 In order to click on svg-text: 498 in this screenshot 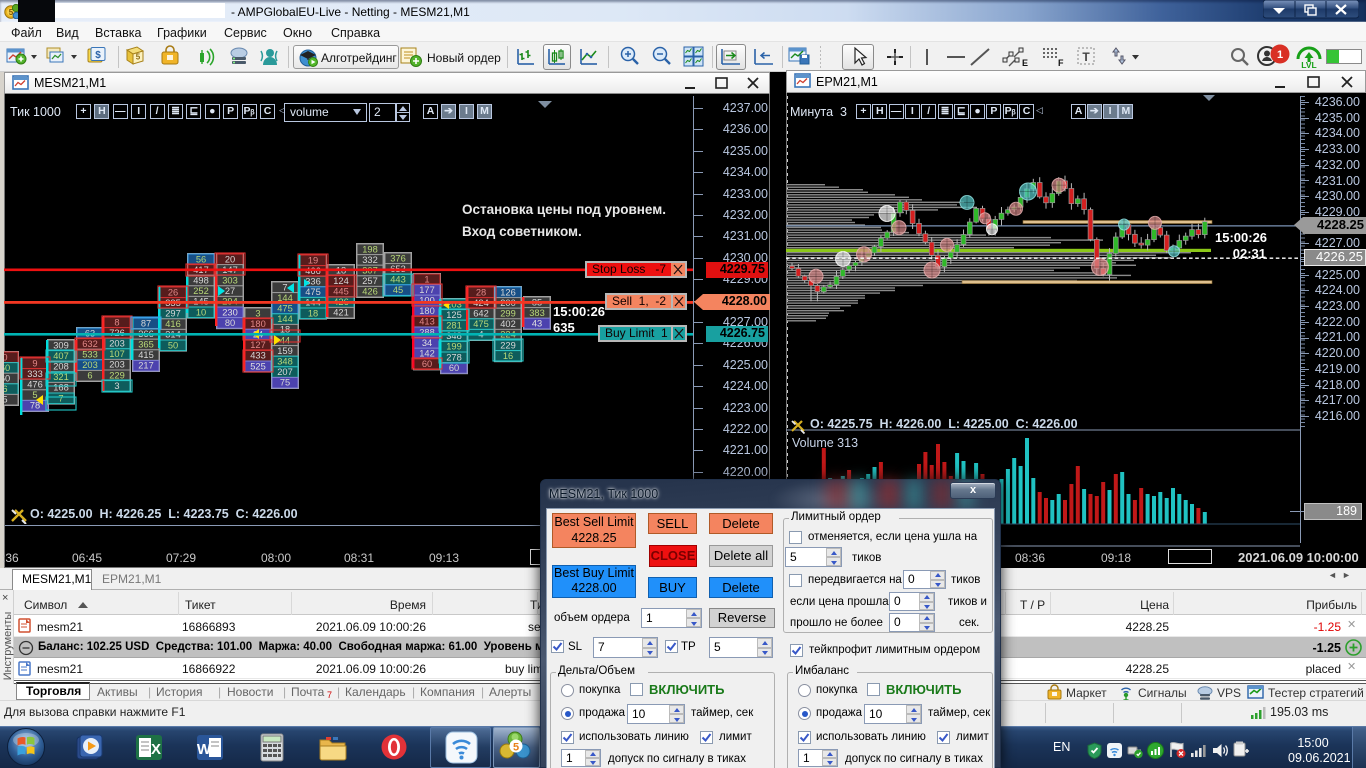, I will do `click(201, 281)`.